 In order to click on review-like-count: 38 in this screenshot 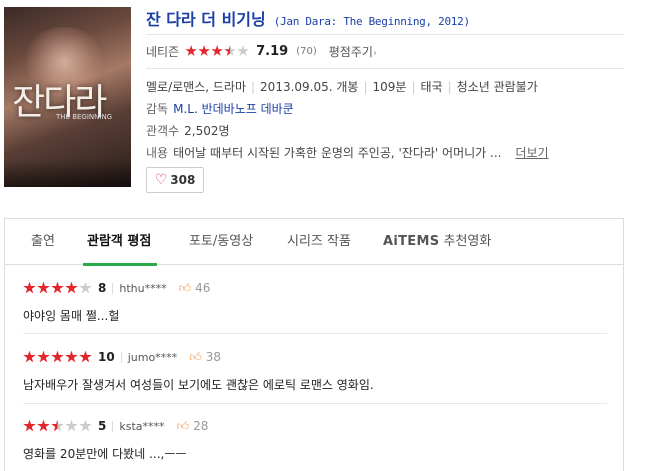, I will do `click(213, 357)`.